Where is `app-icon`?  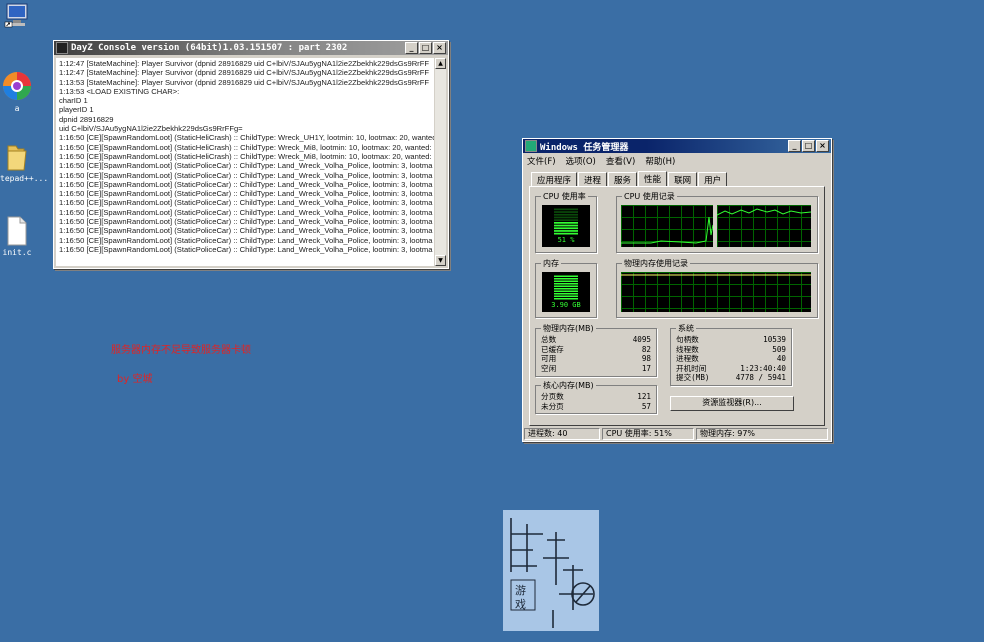
app-icon is located at coordinates (62, 48).